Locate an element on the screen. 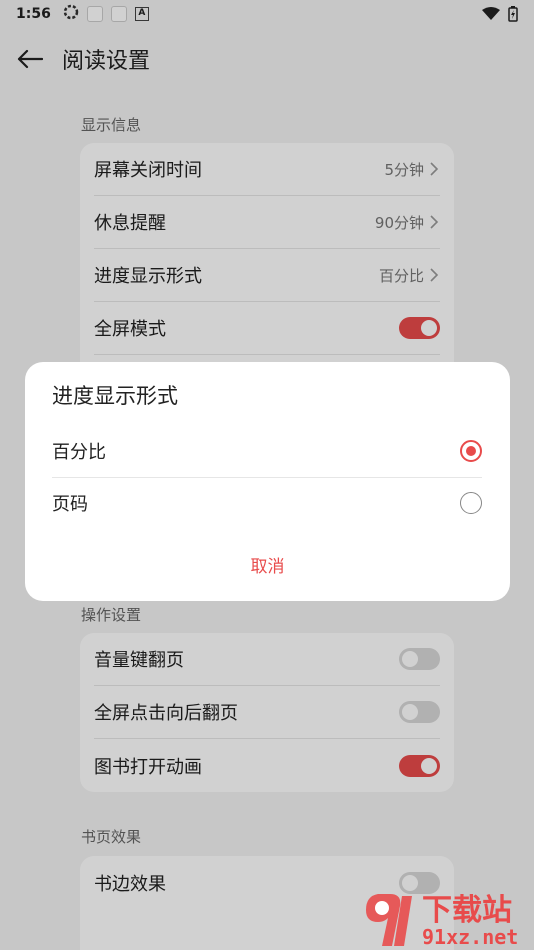 This screenshot has height=950, width=534. watermark-logo: 下载站 91xz.net is located at coordinates (442, 921).